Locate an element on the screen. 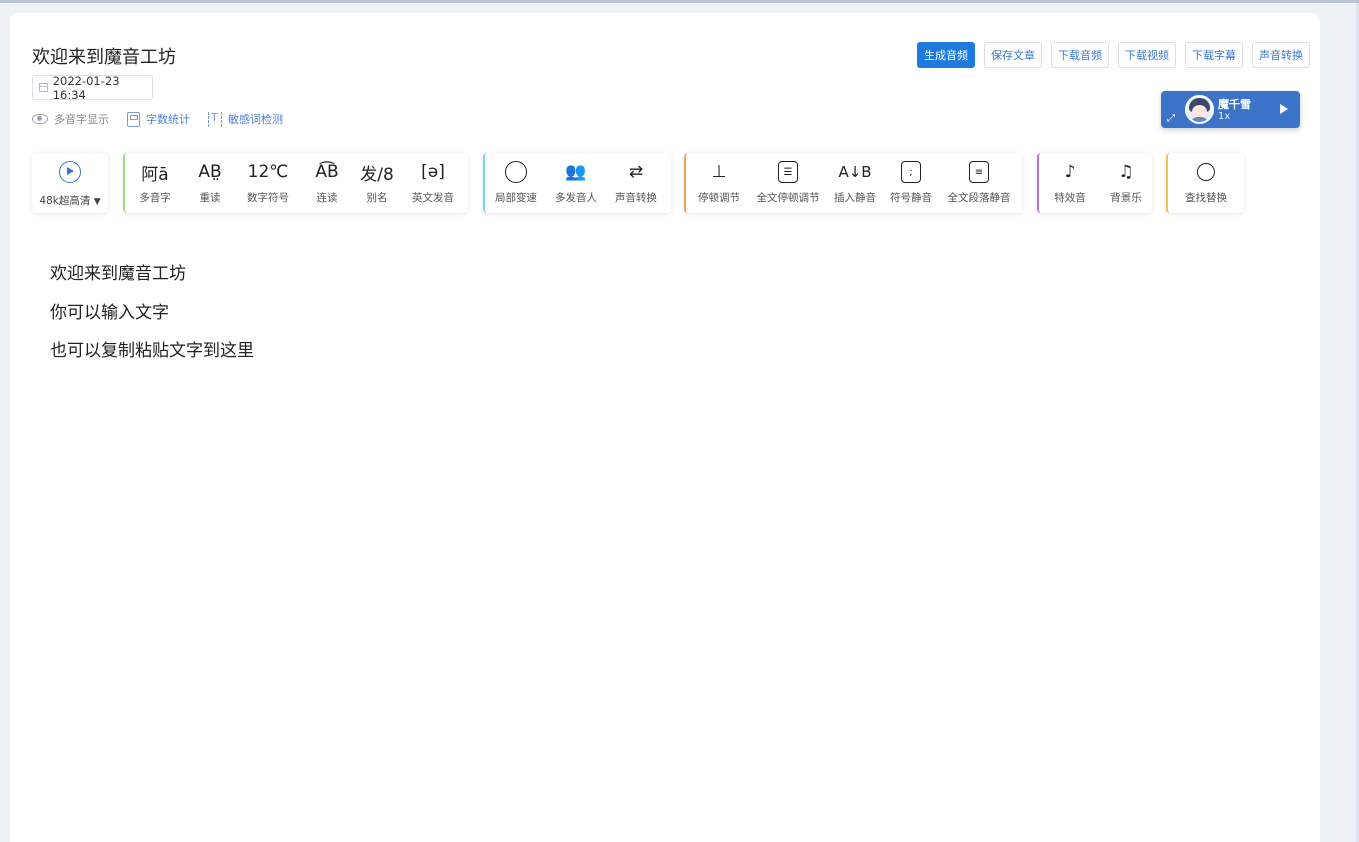  tool-liaison: A͡B 连读 is located at coordinates (327, 183).